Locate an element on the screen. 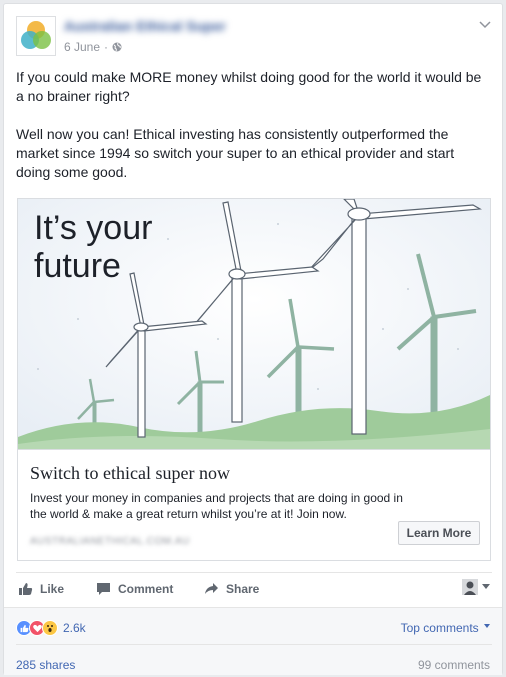 This screenshot has width=506, height=677. like-label: Like is located at coordinates (52, 589).